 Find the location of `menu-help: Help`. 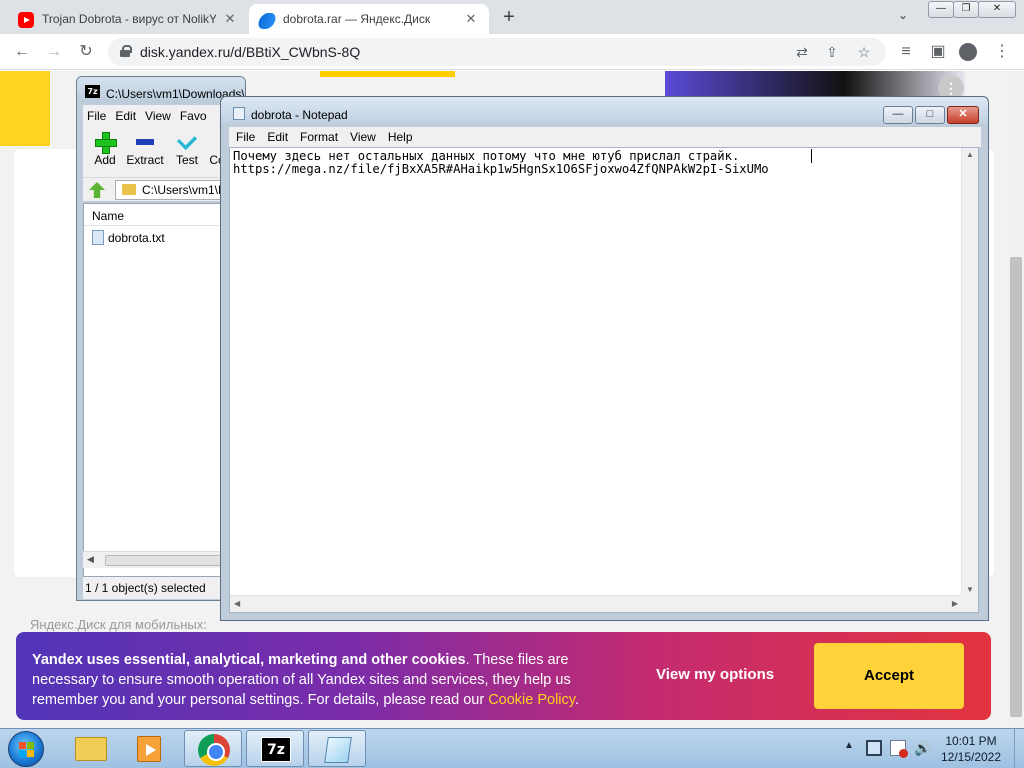

menu-help: Help is located at coordinates (399, 135).